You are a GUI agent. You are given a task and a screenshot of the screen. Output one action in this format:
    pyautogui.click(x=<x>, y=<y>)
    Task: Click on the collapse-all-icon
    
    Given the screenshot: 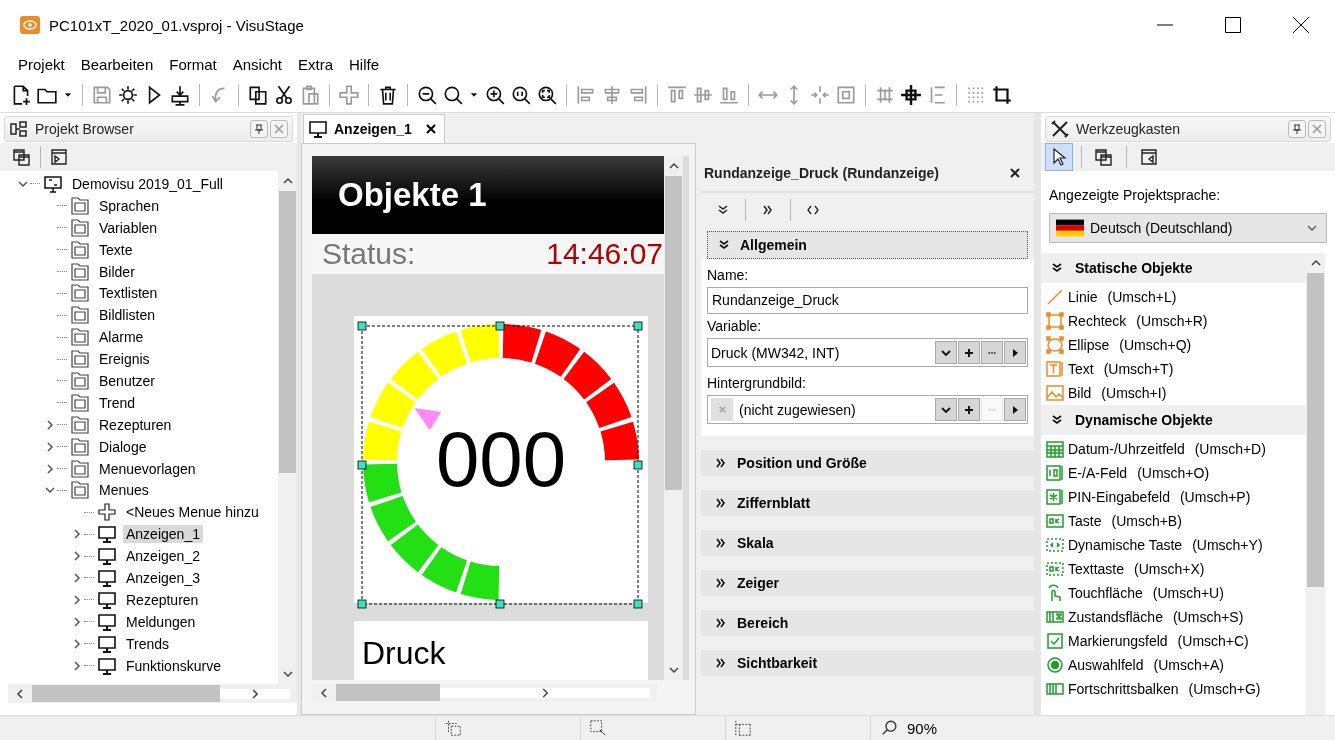 What is the action you would take?
    pyautogui.click(x=768, y=210)
    